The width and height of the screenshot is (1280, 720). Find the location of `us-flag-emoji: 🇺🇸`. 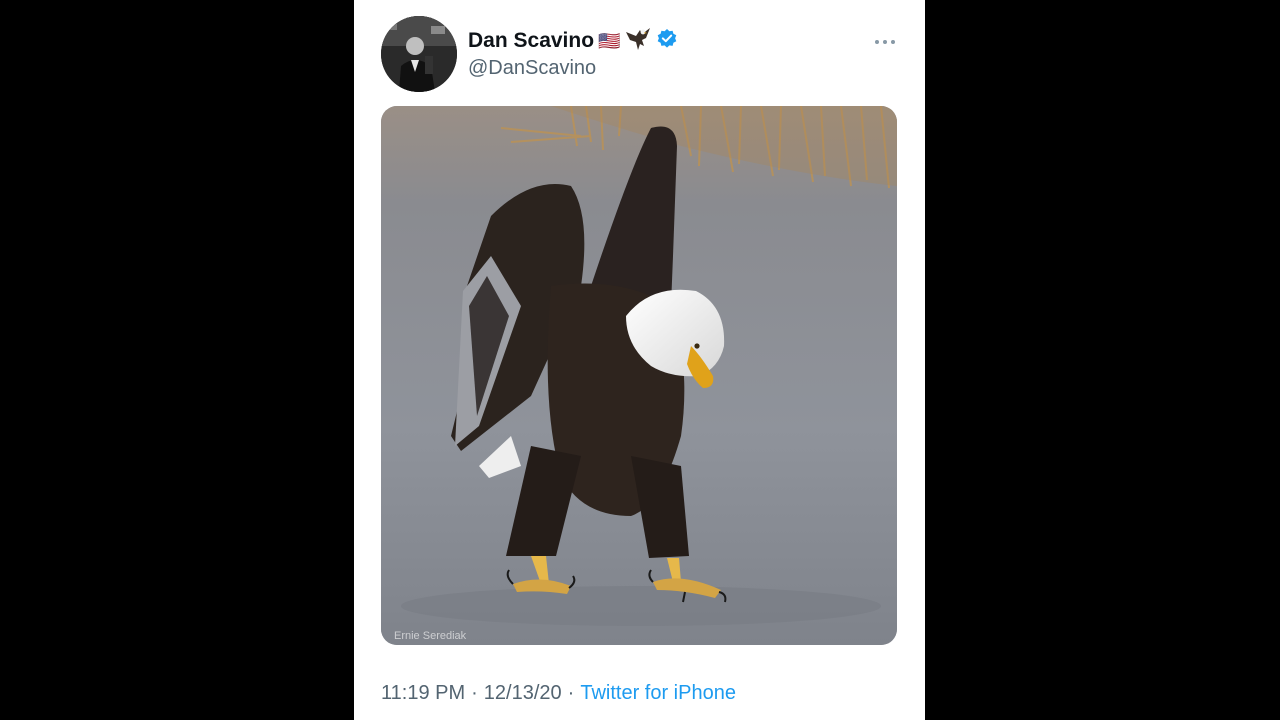

us-flag-emoji: 🇺🇸 is located at coordinates (609, 40).